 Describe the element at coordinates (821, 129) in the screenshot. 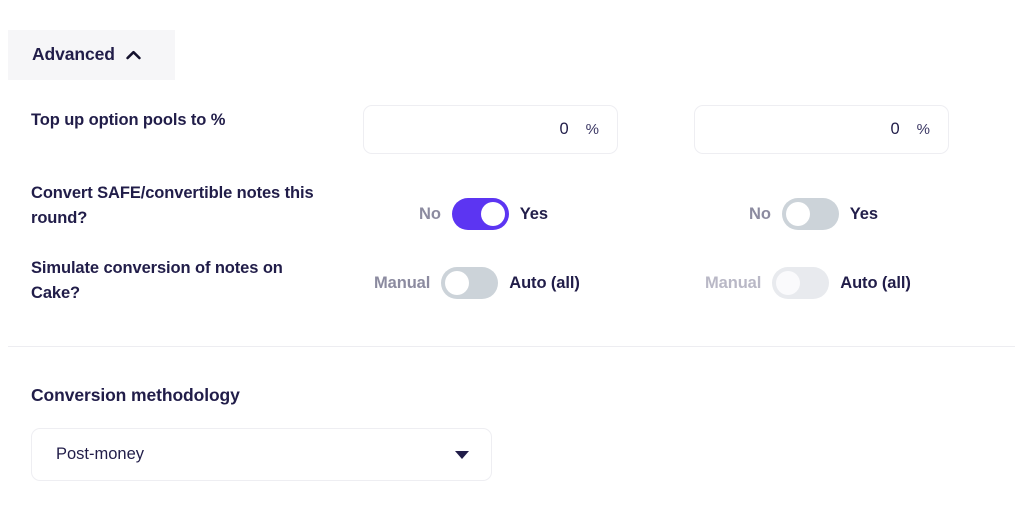

I see `option-pool-input-col2: 0 %` at that location.